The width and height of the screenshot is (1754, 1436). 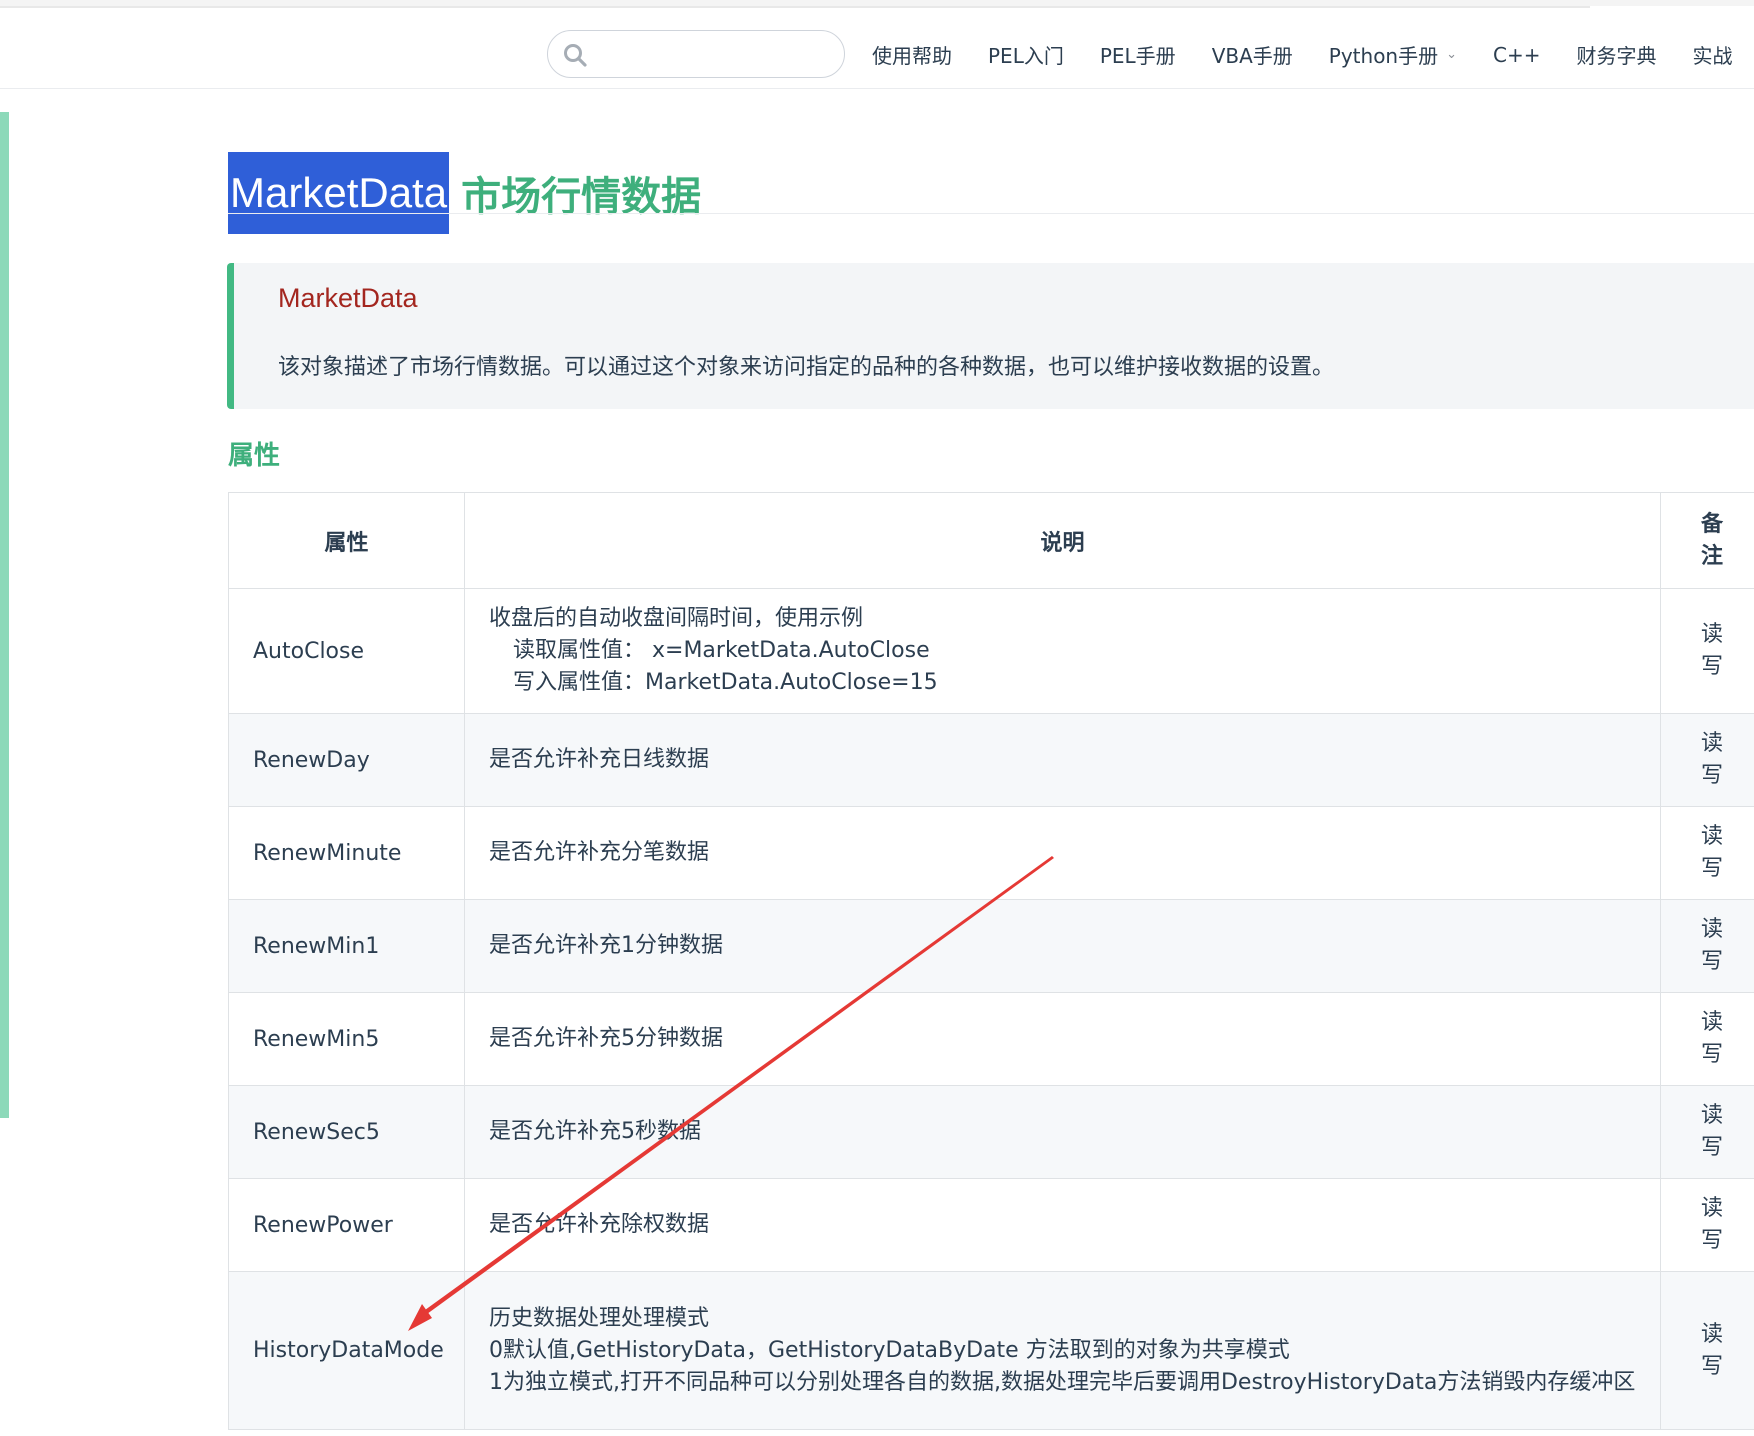 I want to click on nav-link-pel-intro: PEL入门, so click(x=1026, y=54).